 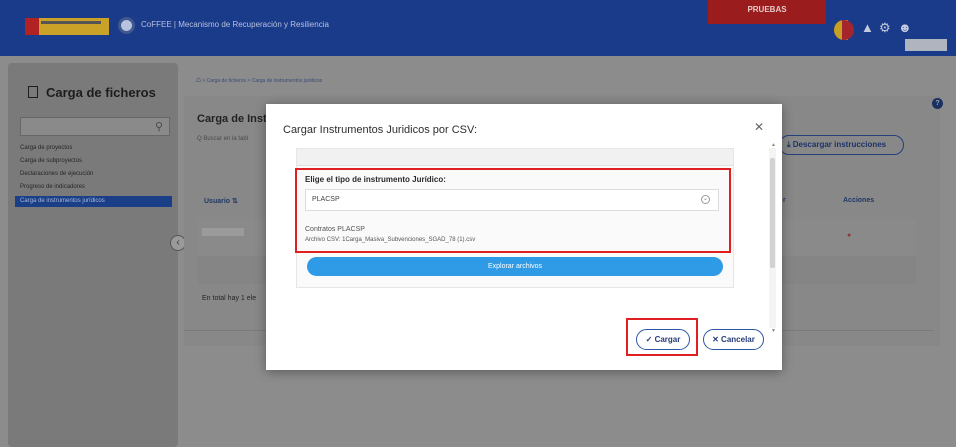 What do you see at coordinates (885, 27) in the screenshot?
I see `gear-icon: ⚙` at bounding box center [885, 27].